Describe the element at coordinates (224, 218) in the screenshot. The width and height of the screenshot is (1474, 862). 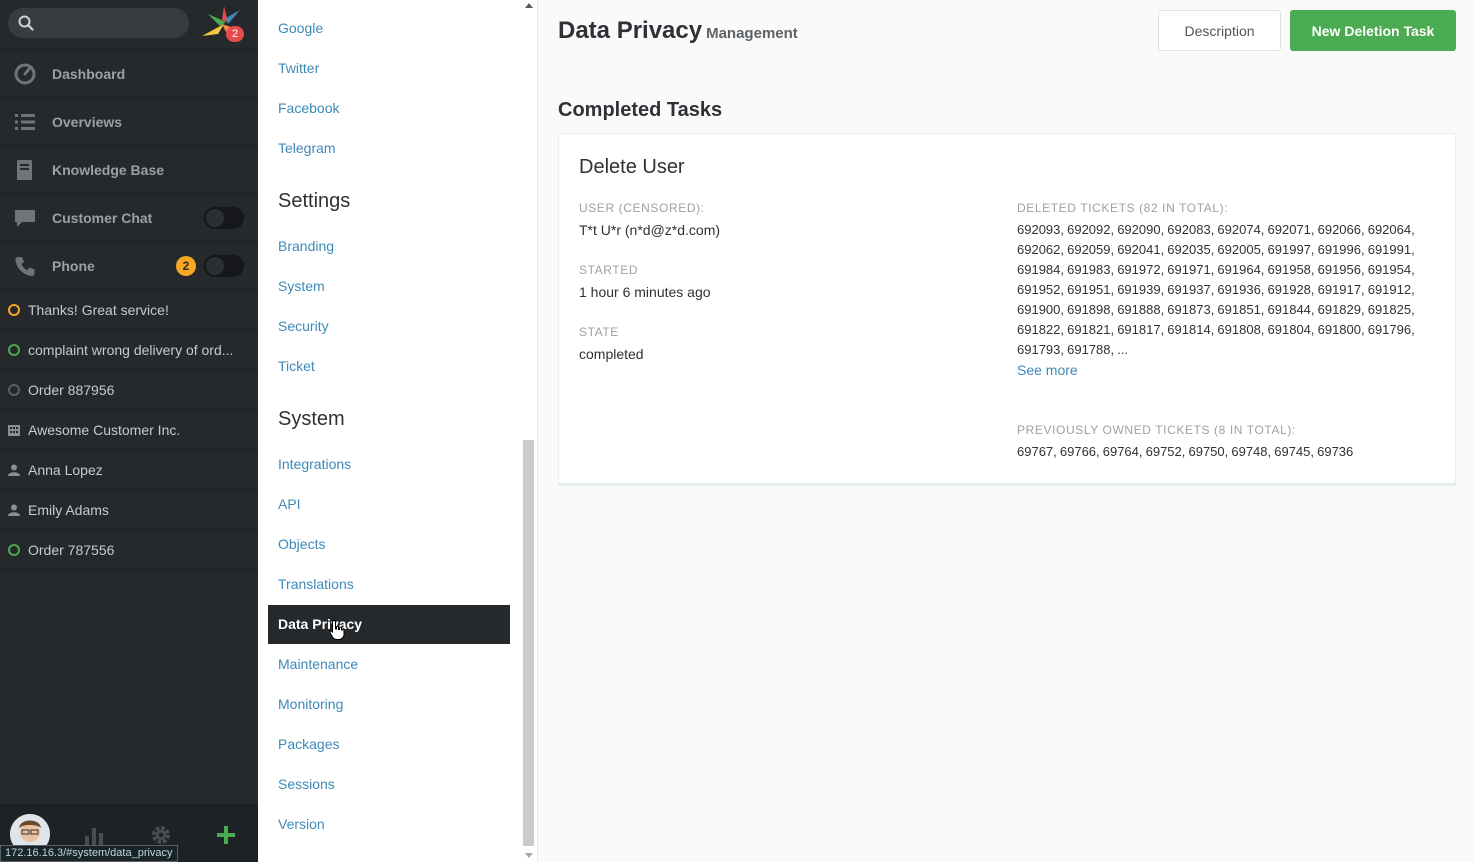
I see `customer-chat-toggle` at that location.